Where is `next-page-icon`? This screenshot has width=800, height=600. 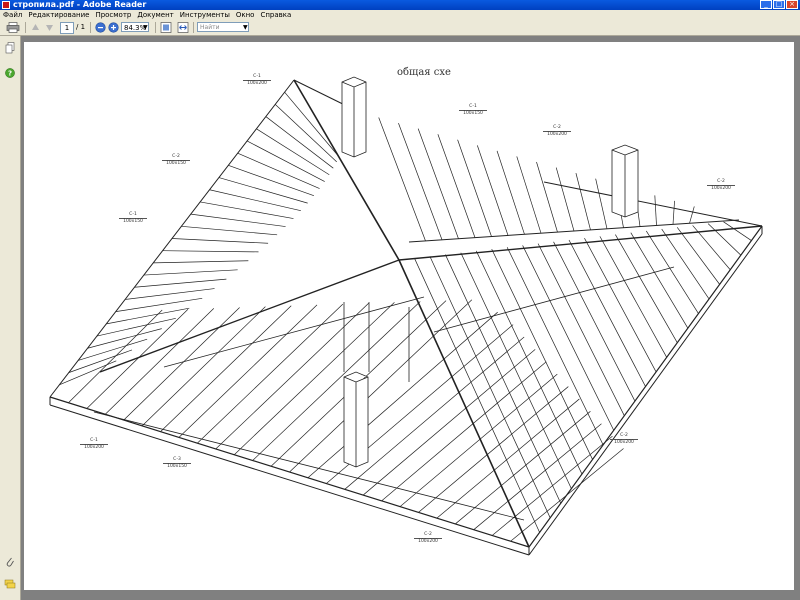 next-page-icon is located at coordinates (49, 27).